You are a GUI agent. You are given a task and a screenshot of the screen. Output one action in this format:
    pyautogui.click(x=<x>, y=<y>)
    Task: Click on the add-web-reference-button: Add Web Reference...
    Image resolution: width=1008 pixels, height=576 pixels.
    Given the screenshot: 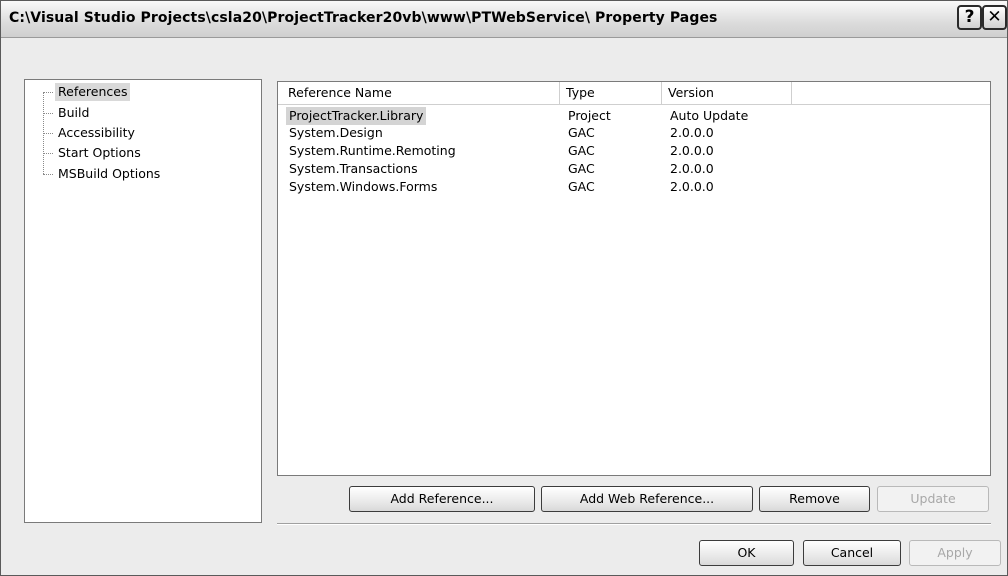 What is the action you would take?
    pyautogui.click(x=647, y=499)
    